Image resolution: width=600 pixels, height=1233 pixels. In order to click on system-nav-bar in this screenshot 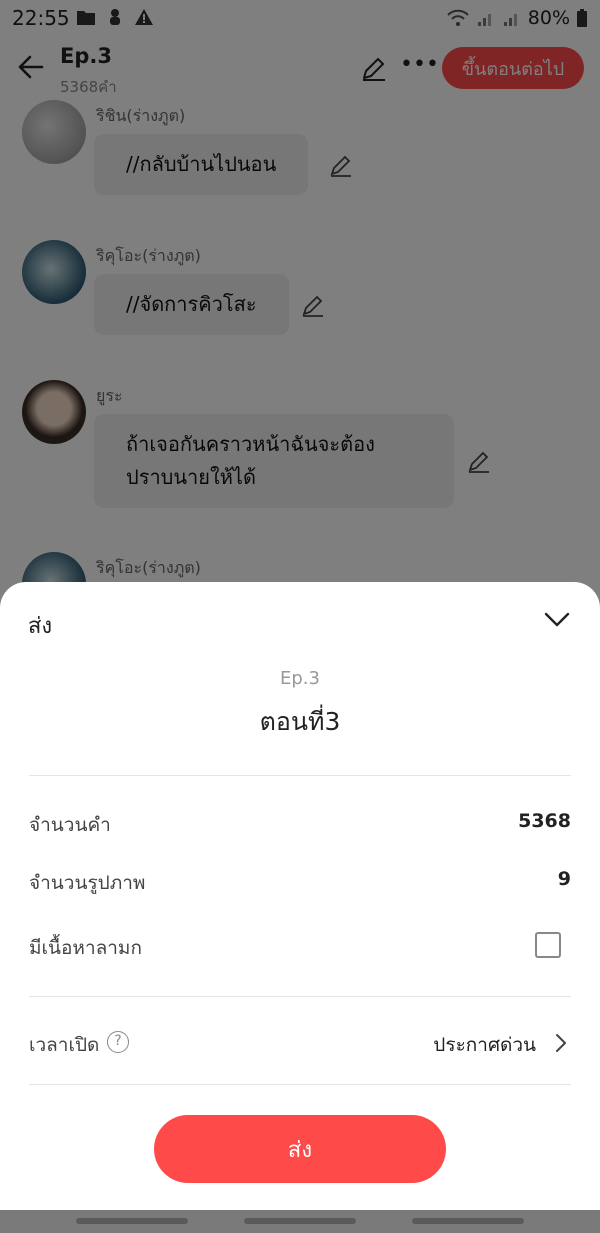, I will do `click(300, 1221)`.